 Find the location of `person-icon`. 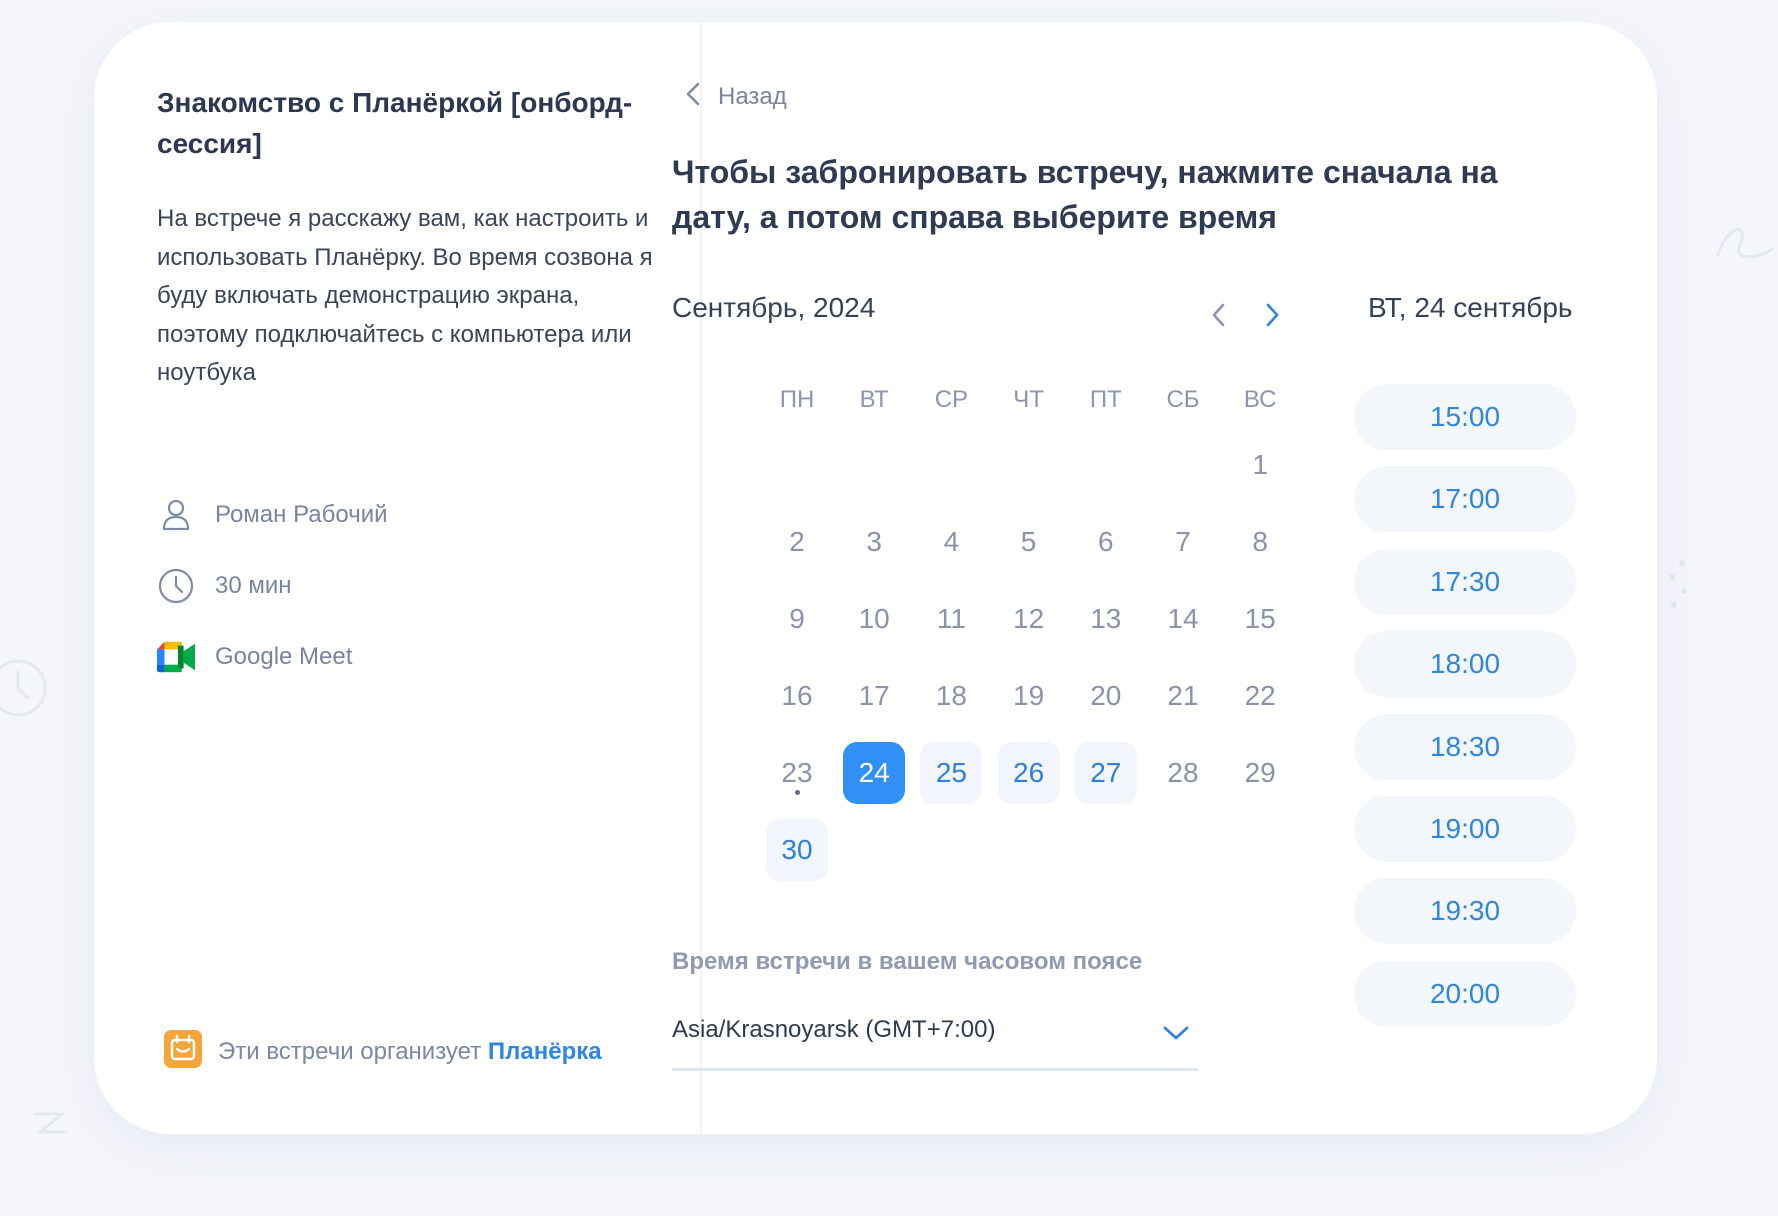

person-icon is located at coordinates (176, 515).